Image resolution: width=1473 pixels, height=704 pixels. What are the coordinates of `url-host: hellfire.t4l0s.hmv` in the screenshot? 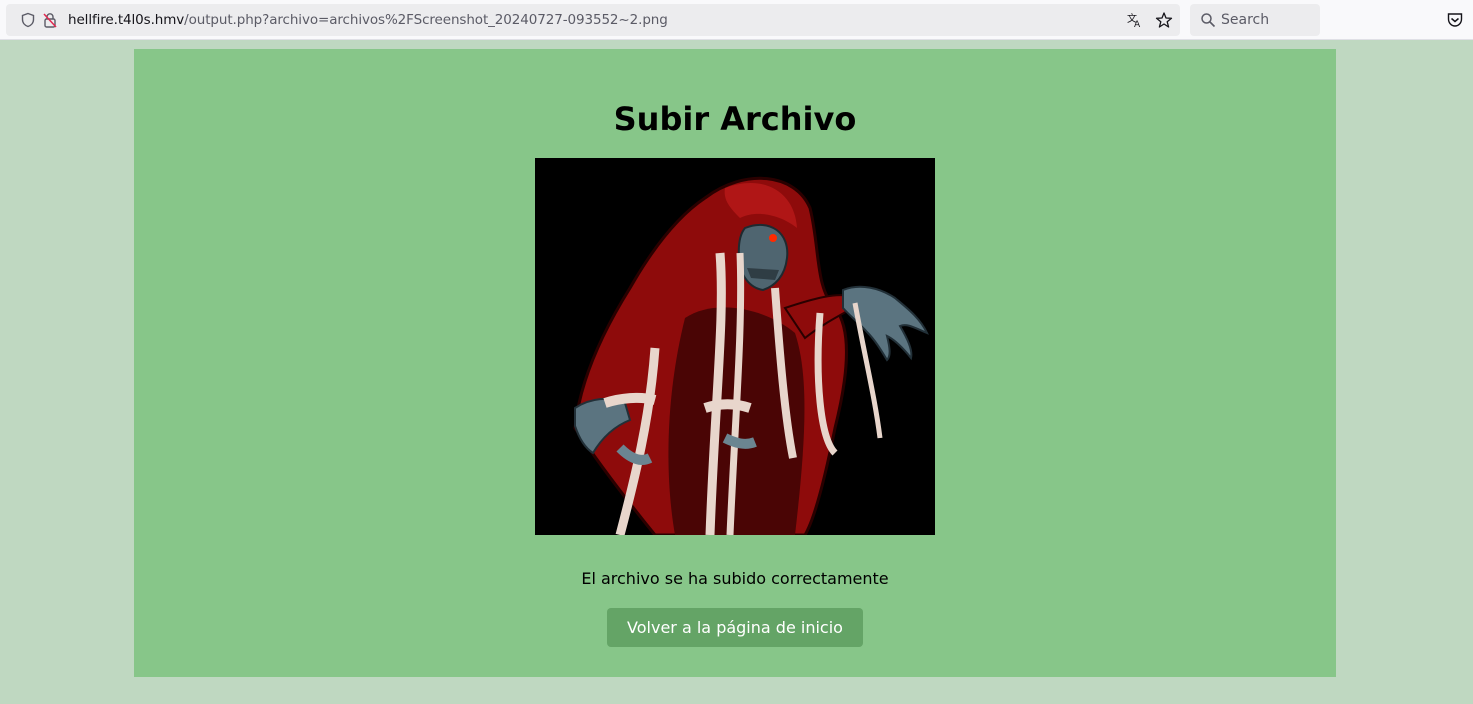 It's located at (126, 20).